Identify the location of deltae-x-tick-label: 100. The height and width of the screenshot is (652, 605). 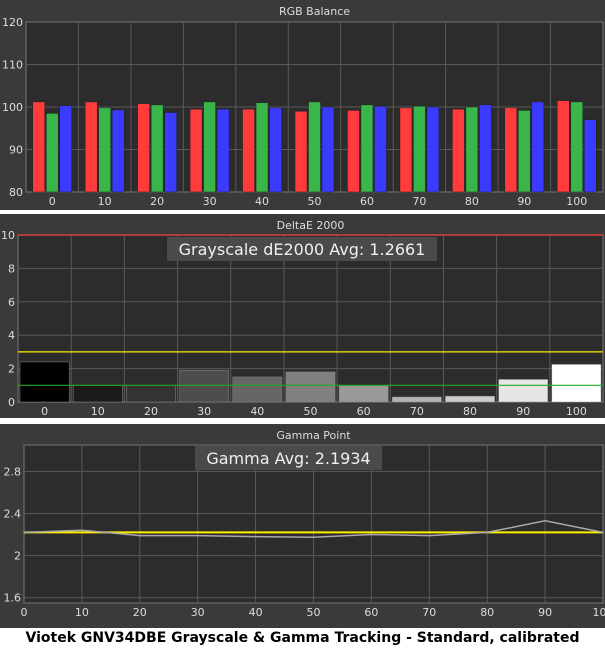
(576, 411).